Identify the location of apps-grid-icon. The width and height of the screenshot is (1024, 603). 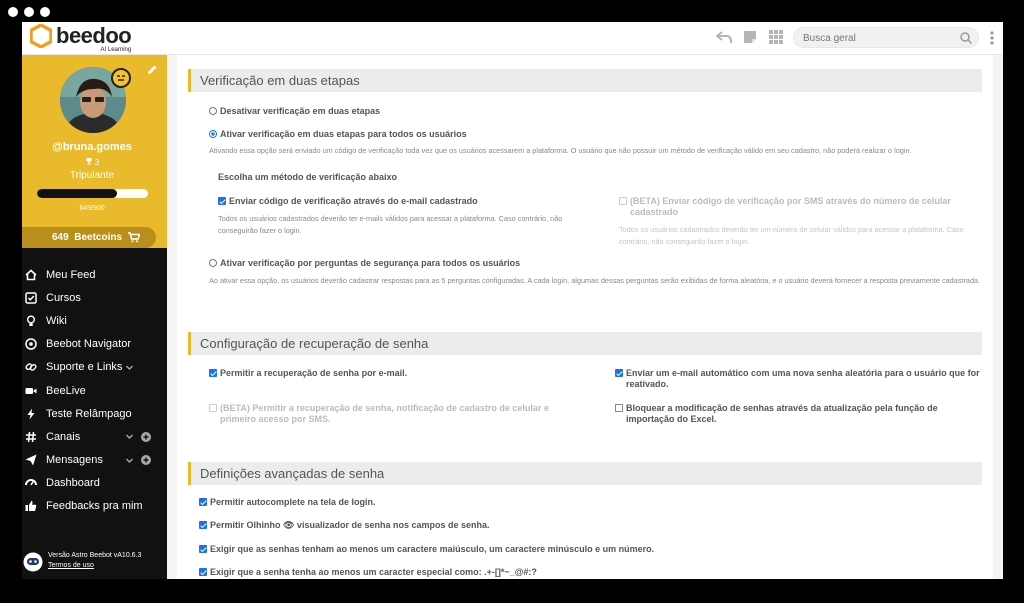
(776, 37).